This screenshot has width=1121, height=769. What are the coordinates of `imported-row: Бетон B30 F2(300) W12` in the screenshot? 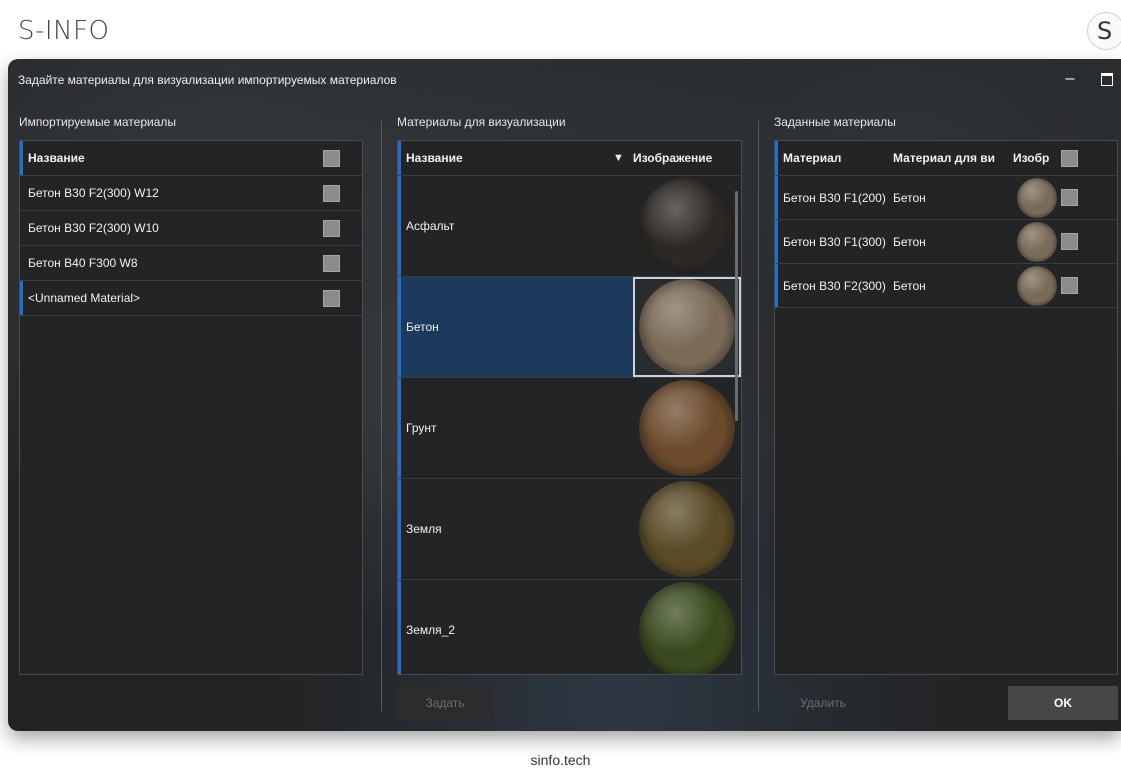 It's located at (191, 193).